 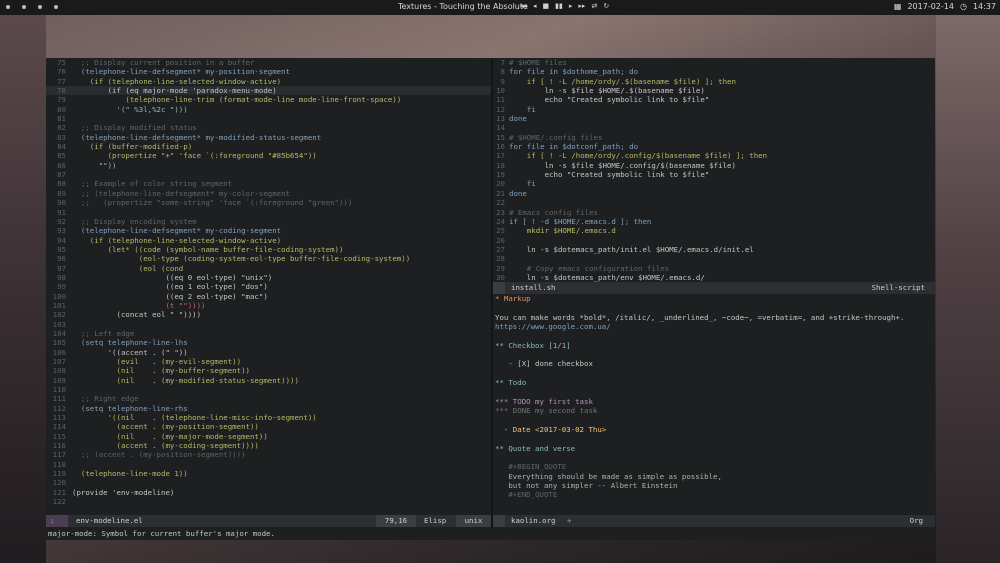 What do you see at coordinates (714, 494) in the screenshot?
I see `org-line: #+END_QUOTE` at bounding box center [714, 494].